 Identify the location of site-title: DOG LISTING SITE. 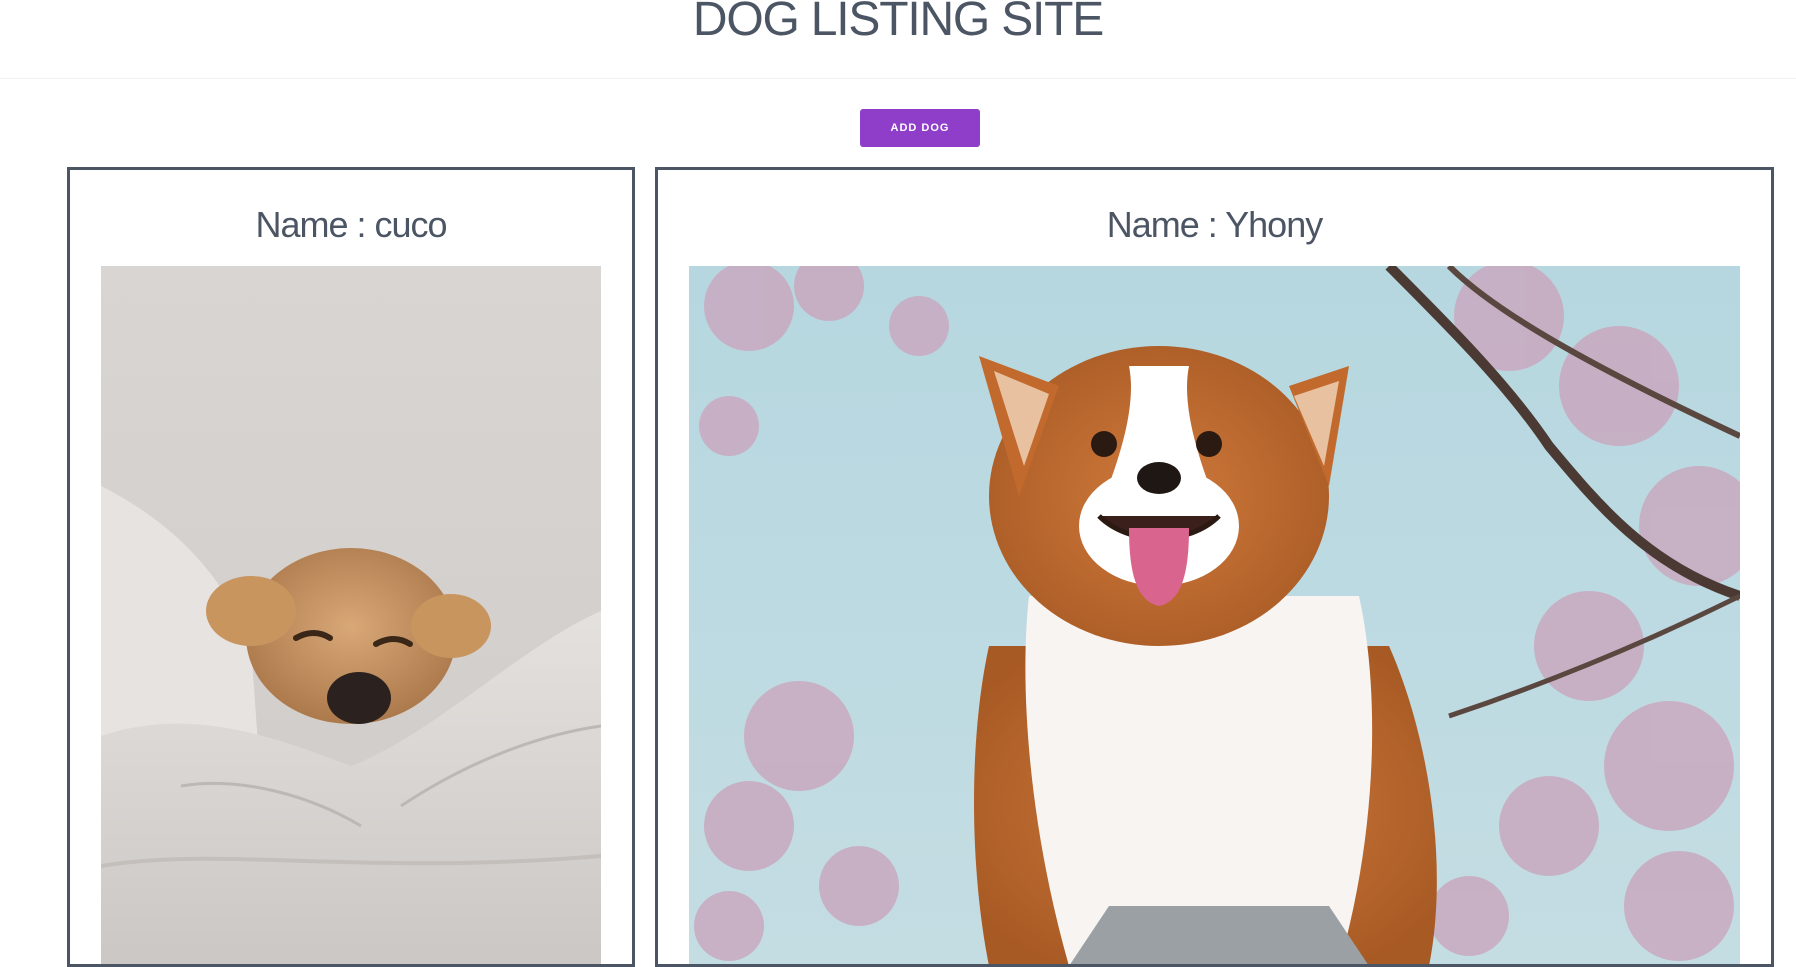
(898, 23).